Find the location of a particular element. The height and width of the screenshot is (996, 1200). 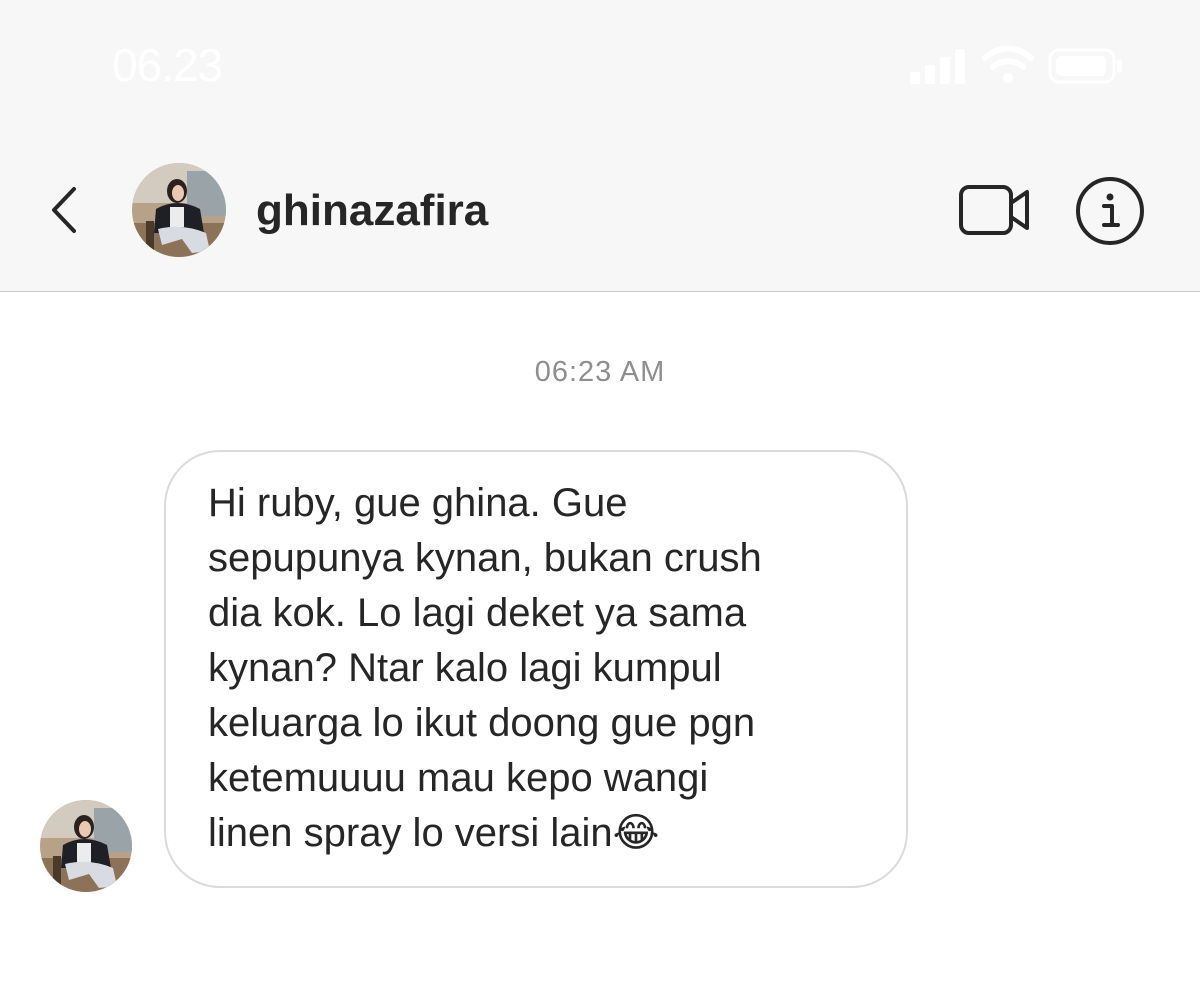

sender-profile-photo is located at coordinates (86, 846).